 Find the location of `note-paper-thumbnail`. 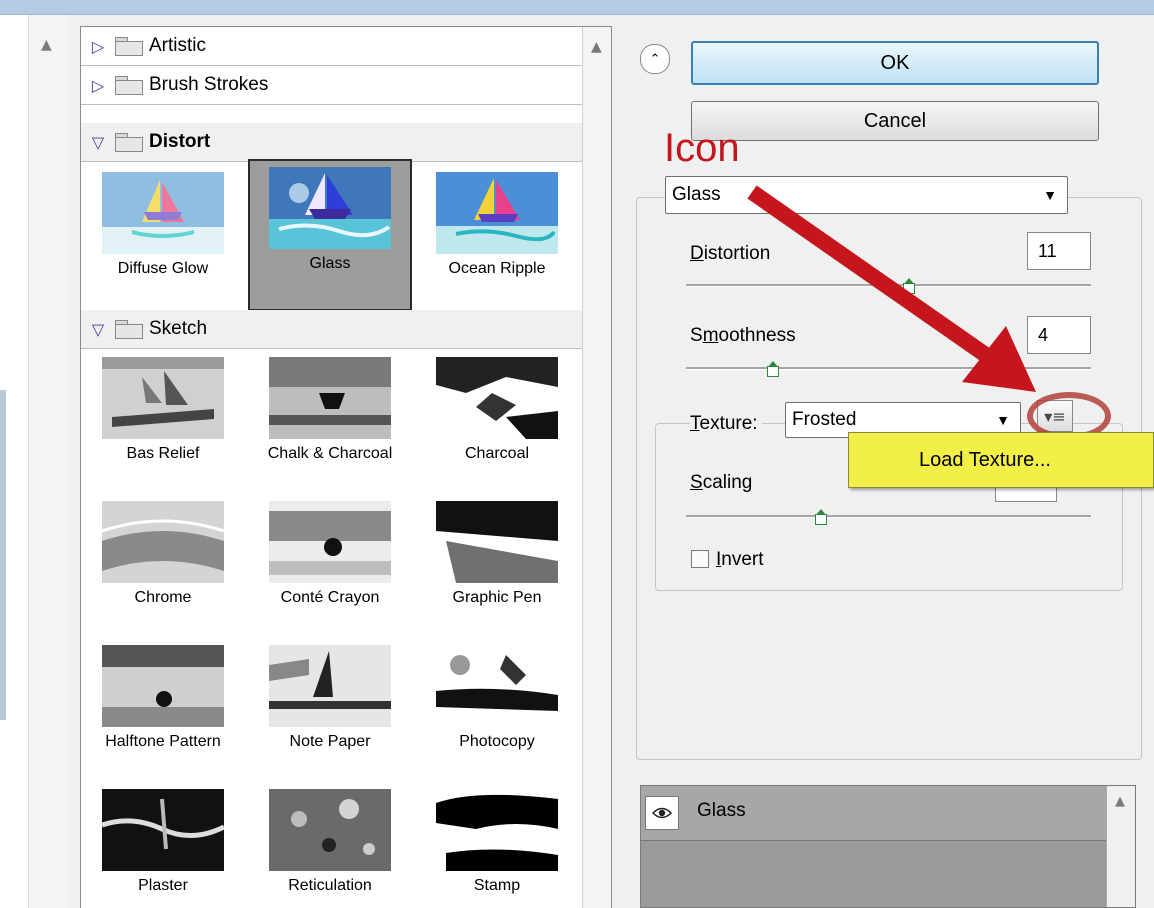

note-paper-thumbnail is located at coordinates (330, 686).